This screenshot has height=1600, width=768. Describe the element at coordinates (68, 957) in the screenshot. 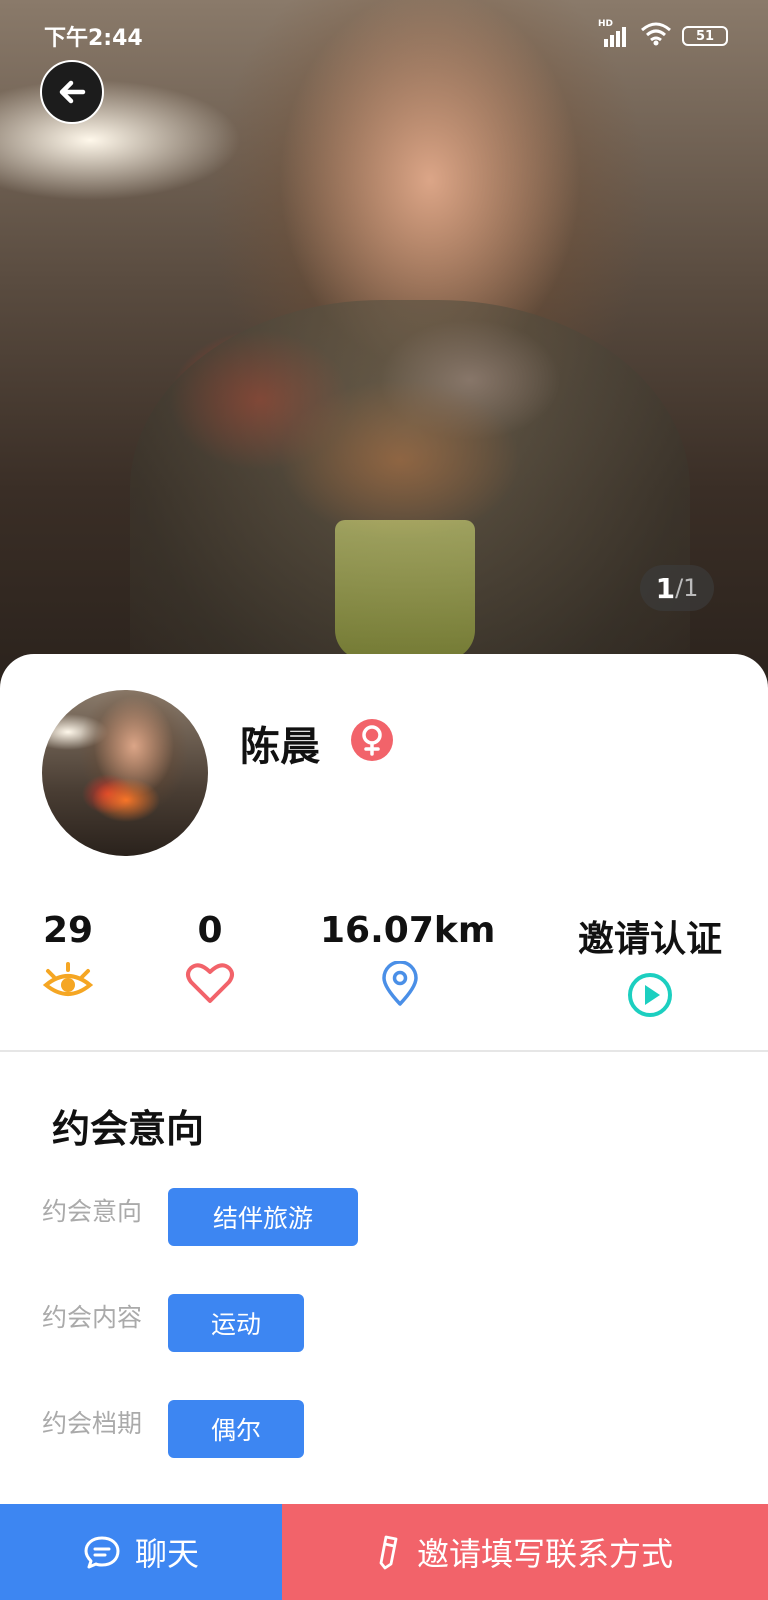

I see `stat-views: 29` at that location.